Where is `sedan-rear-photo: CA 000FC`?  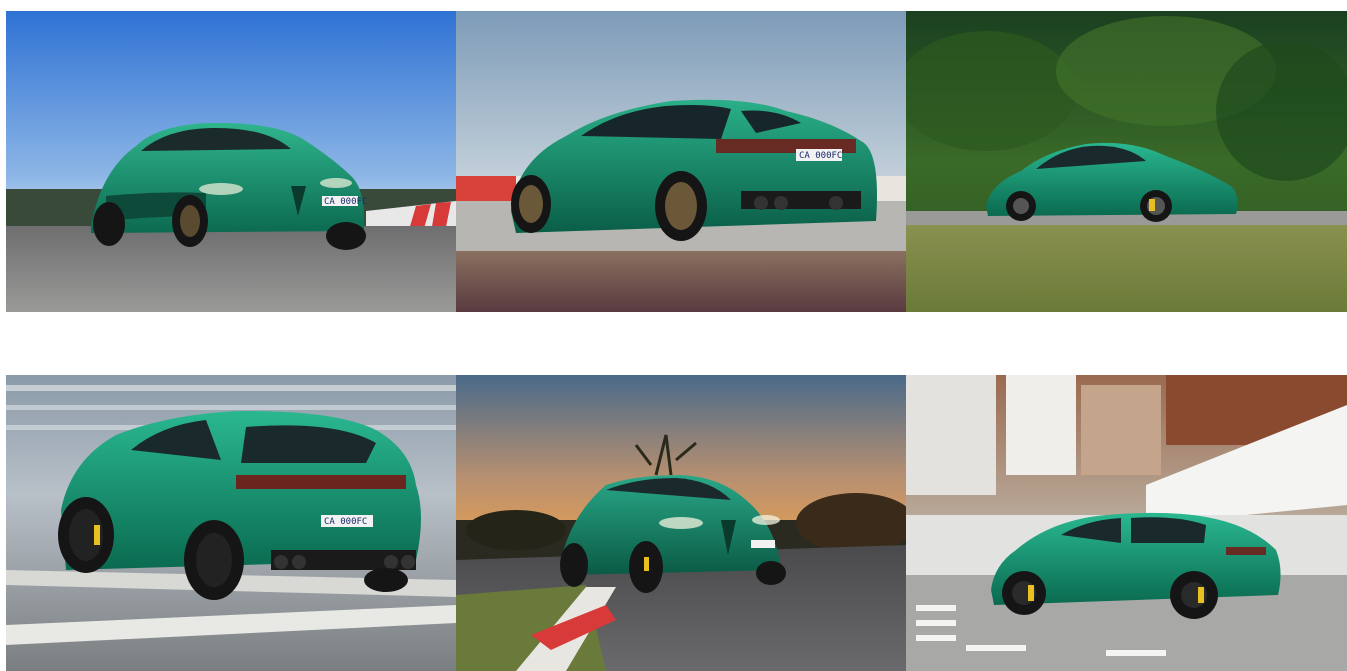 sedan-rear-photo: CA 000FC is located at coordinates (681, 161).